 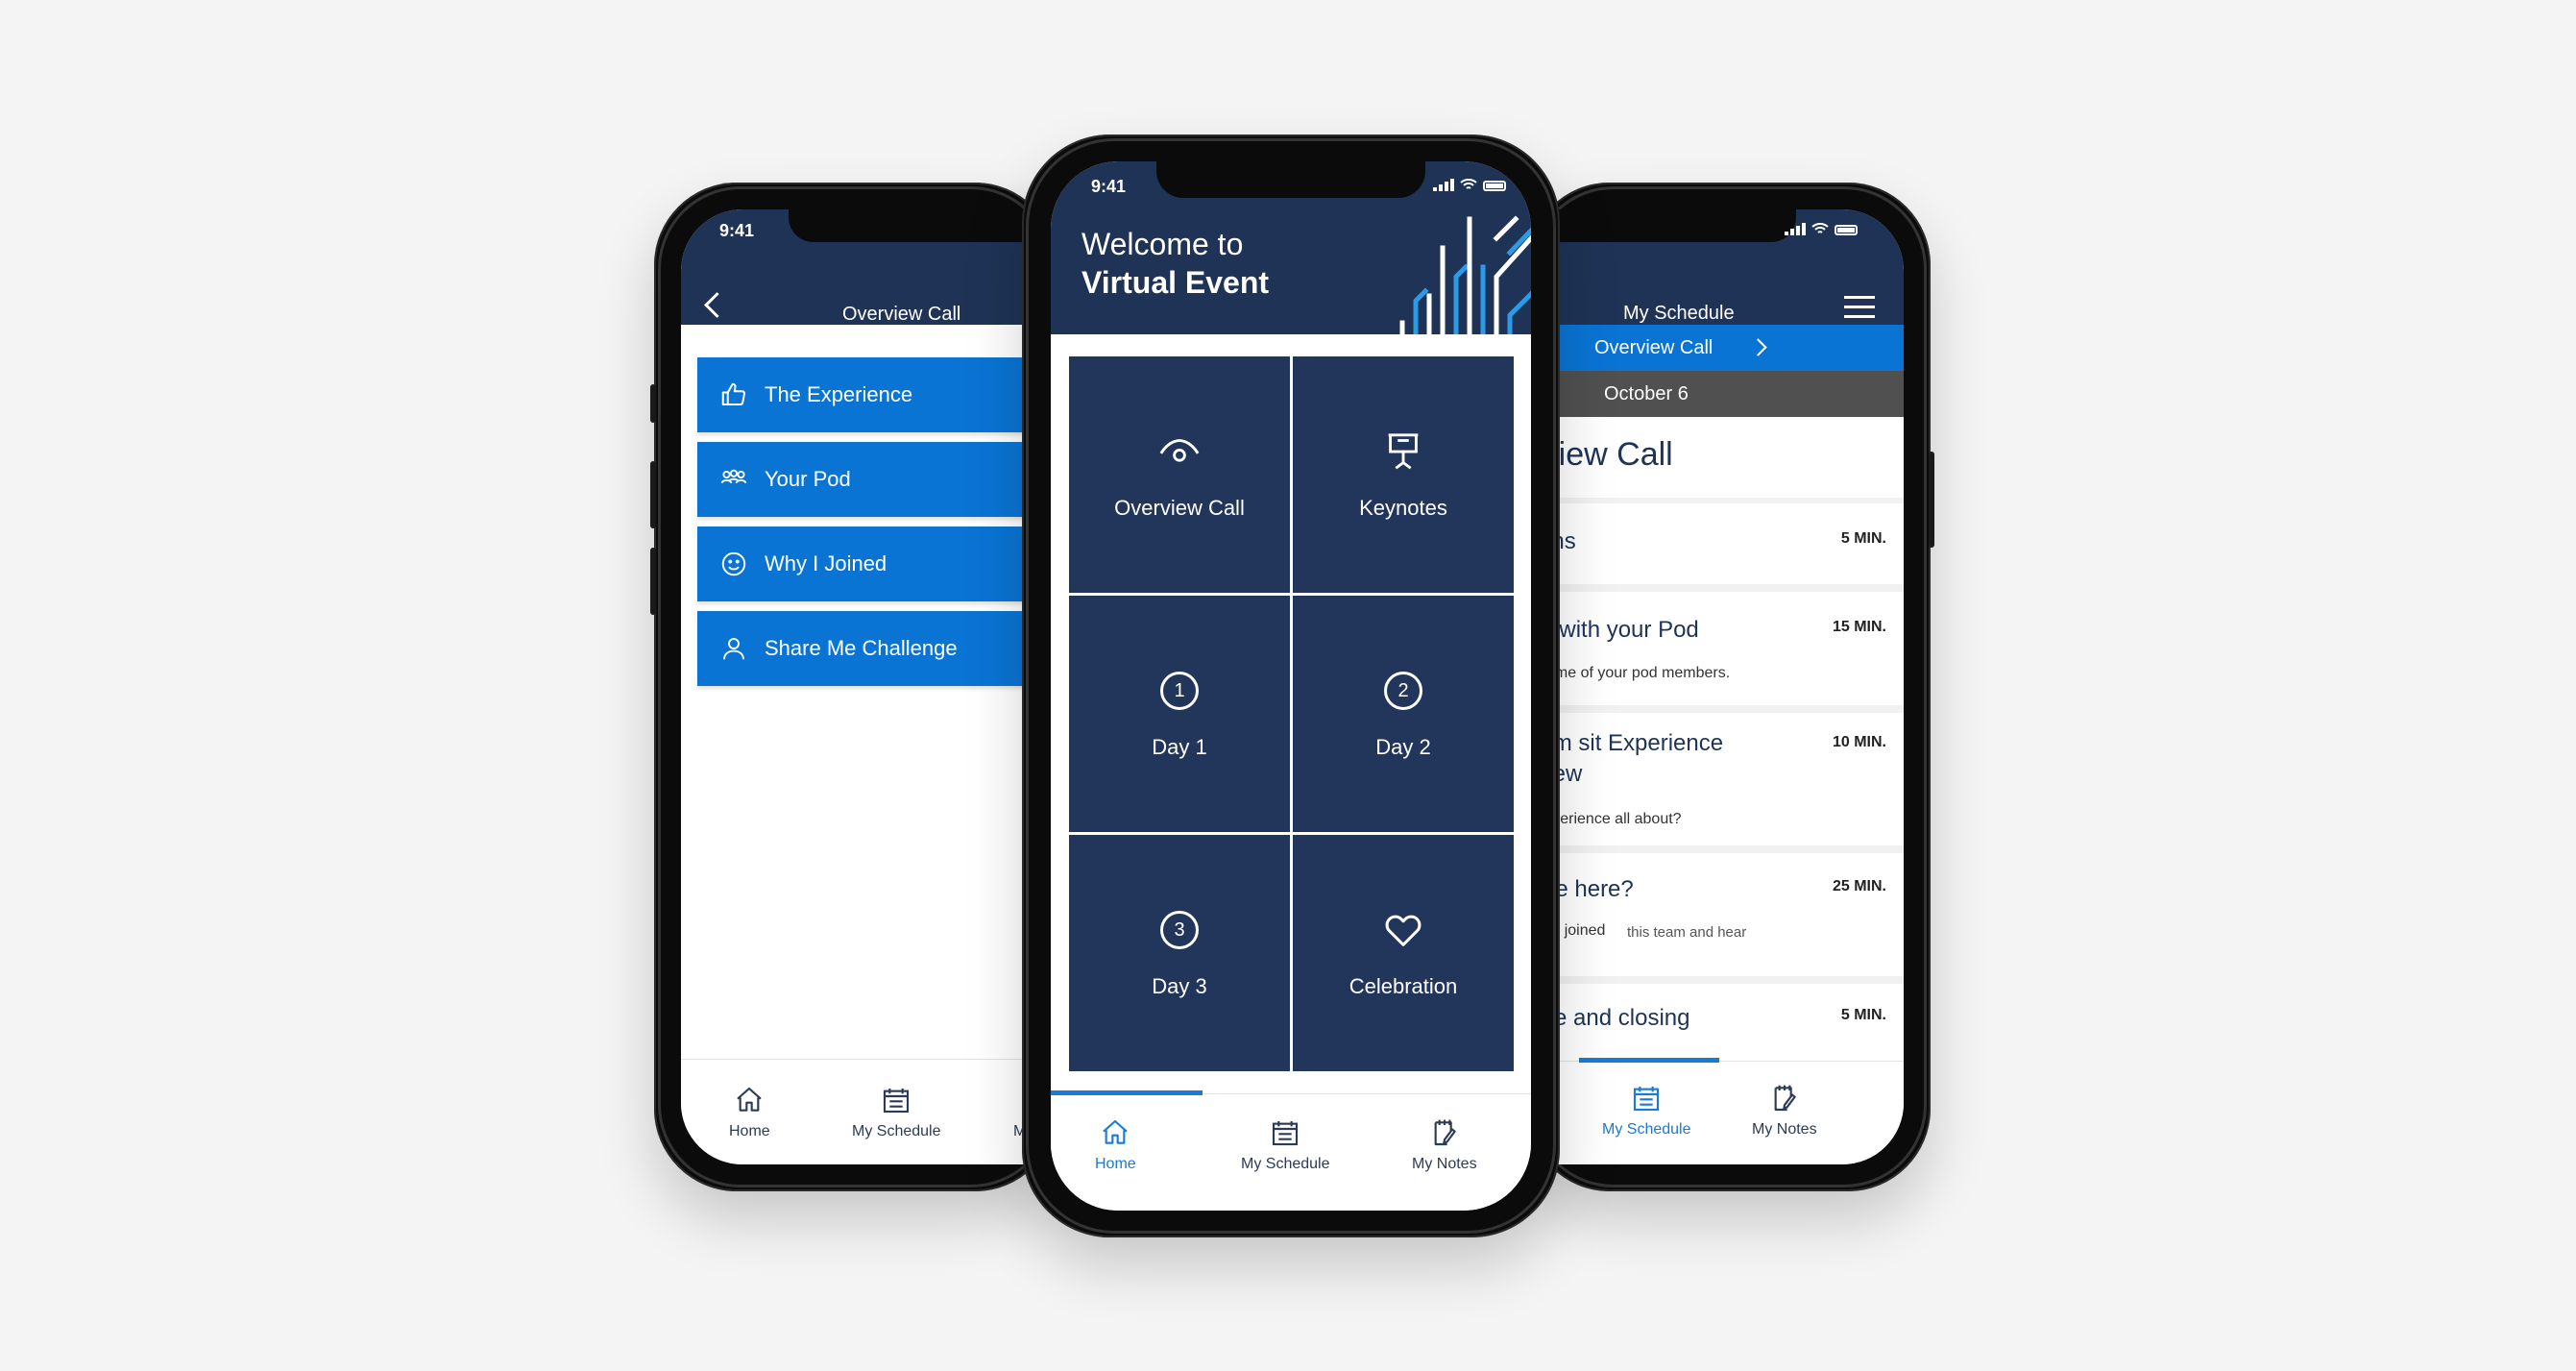 What do you see at coordinates (1758, 347) in the screenshot?
I see `chevron-right-icon` at bounding box center [1758, 347].